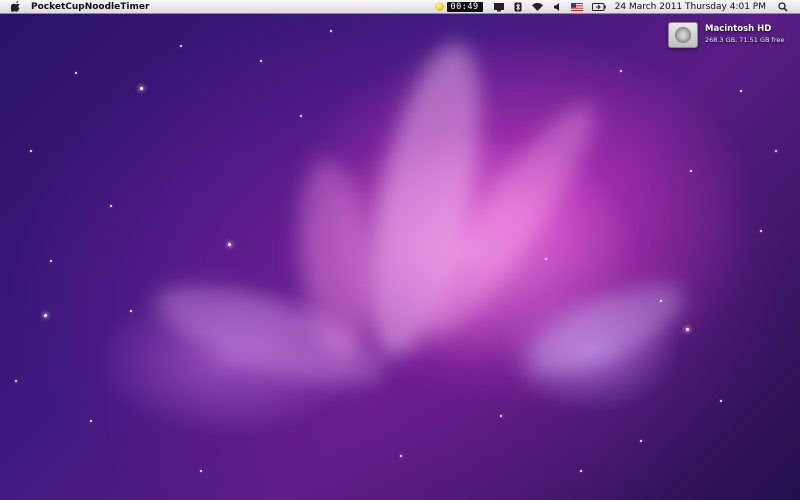 The image size is (800, 500). Describe the element at coordinates (783, 6) in the screenshot. I see `spotlight-search-icon` at that location.